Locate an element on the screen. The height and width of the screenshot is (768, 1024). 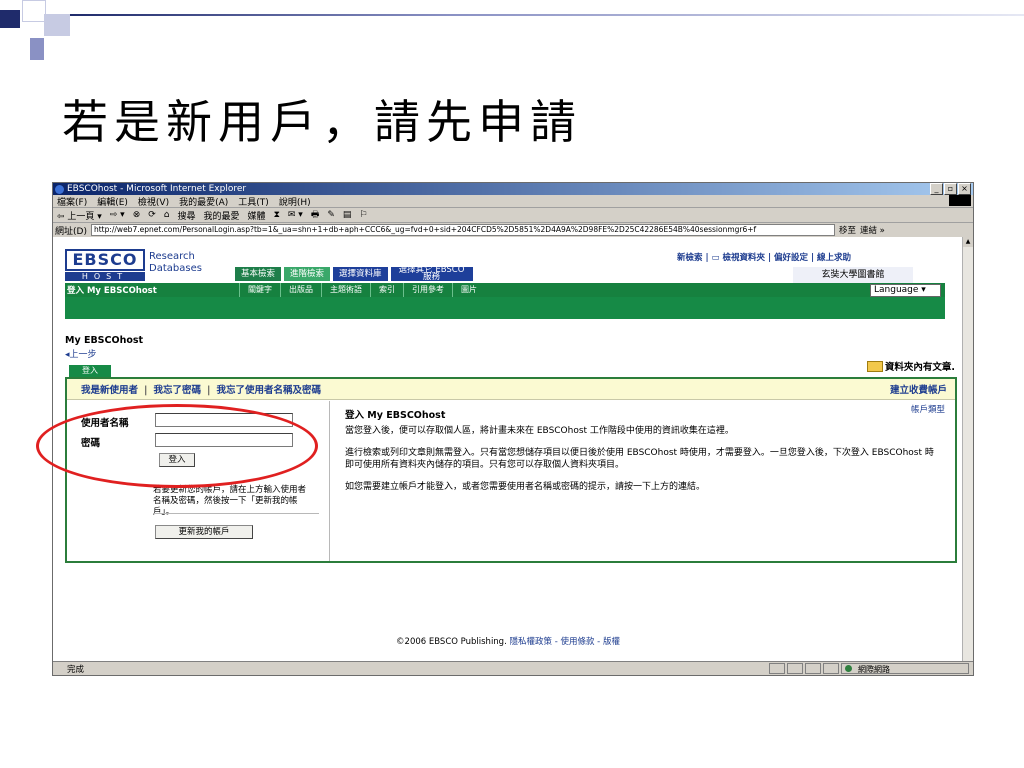
folder-note: 資料夾內有文章. is located at coordinates (910, 366).